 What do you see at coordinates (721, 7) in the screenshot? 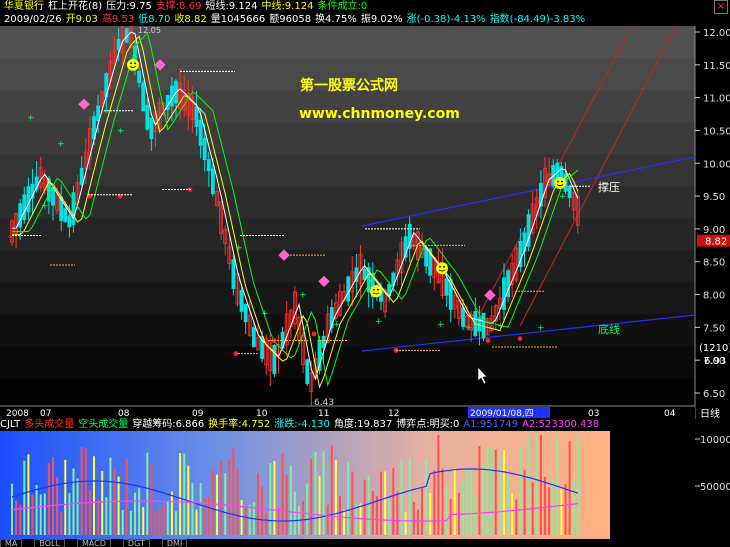
I see `close-button: ×` at bounding box center [721, 7].